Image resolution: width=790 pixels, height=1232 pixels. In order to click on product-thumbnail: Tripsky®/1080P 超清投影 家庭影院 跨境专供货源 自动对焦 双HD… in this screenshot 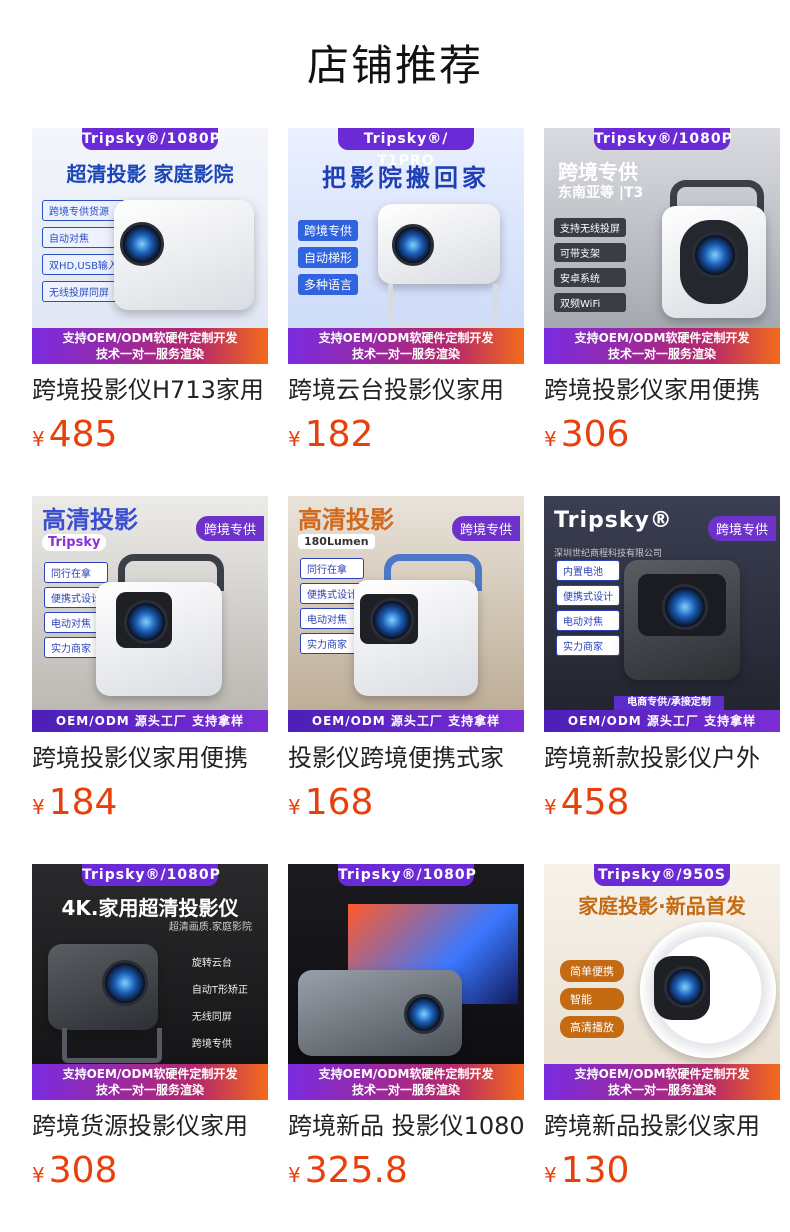, I will do `click(150, 246)`.